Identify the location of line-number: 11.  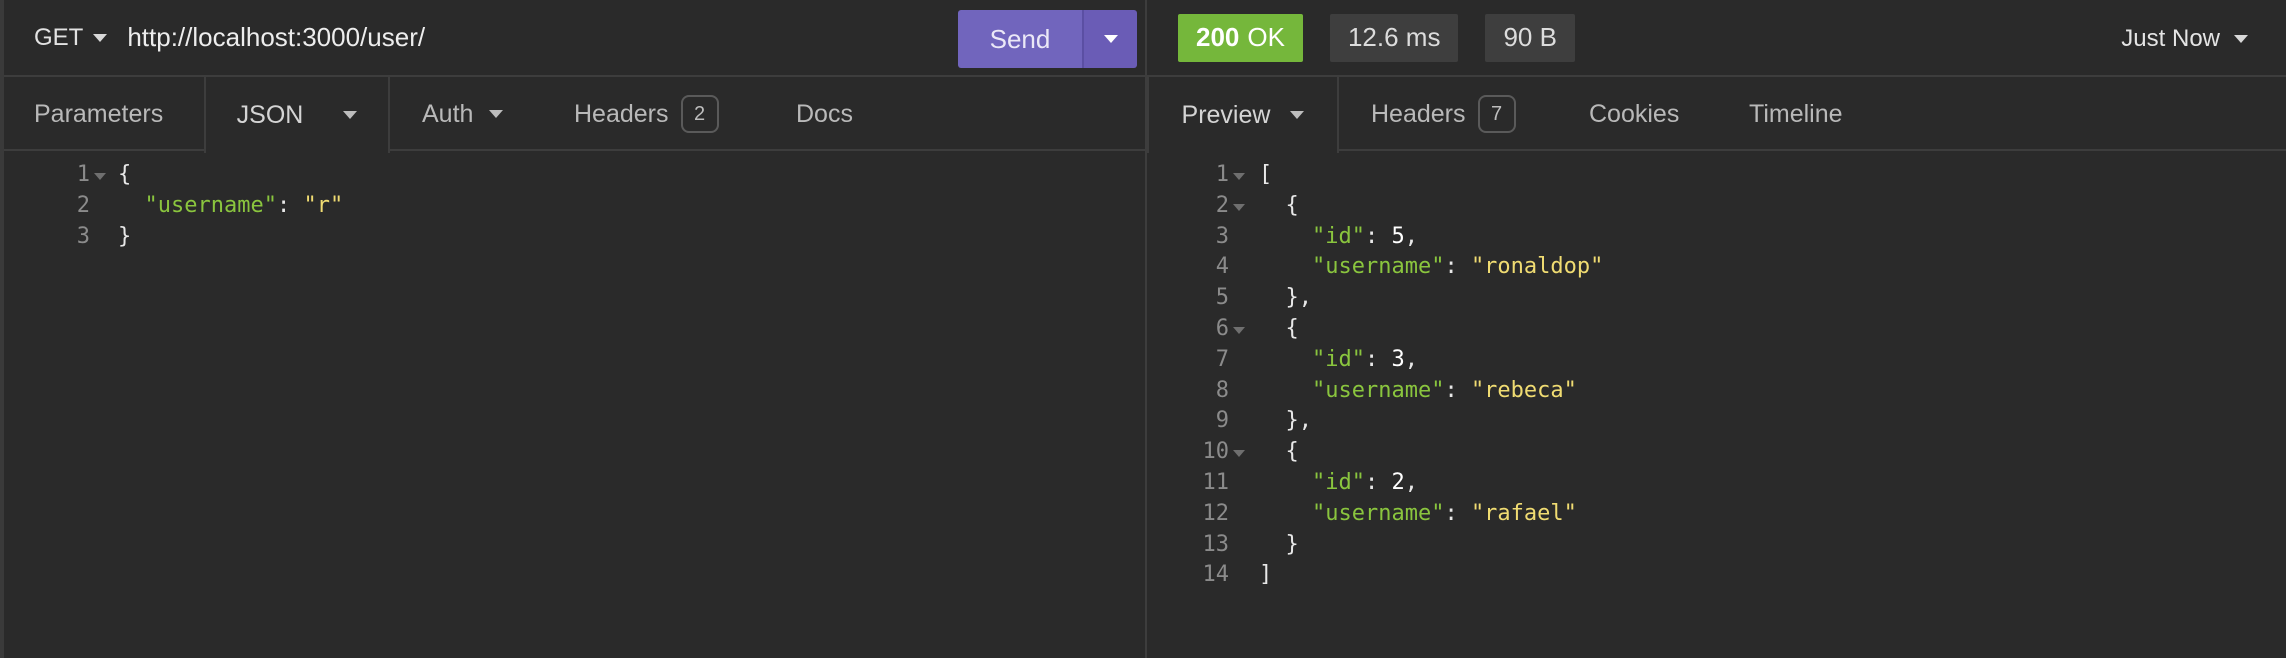
(1216, 482).